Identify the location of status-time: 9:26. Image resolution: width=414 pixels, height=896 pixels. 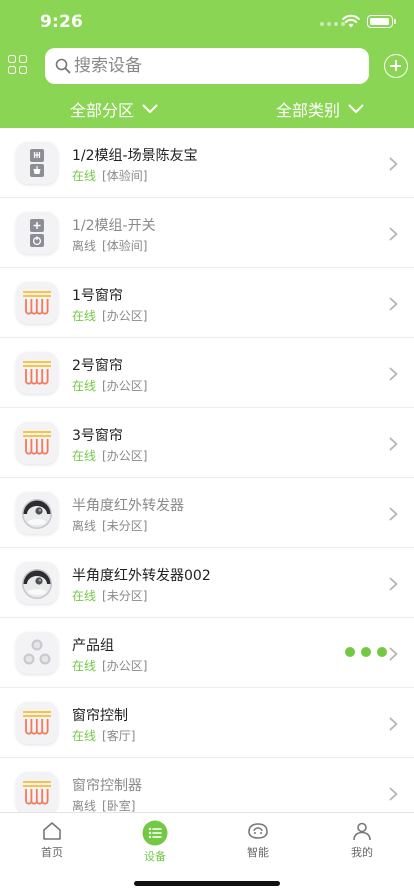
(62, 22).